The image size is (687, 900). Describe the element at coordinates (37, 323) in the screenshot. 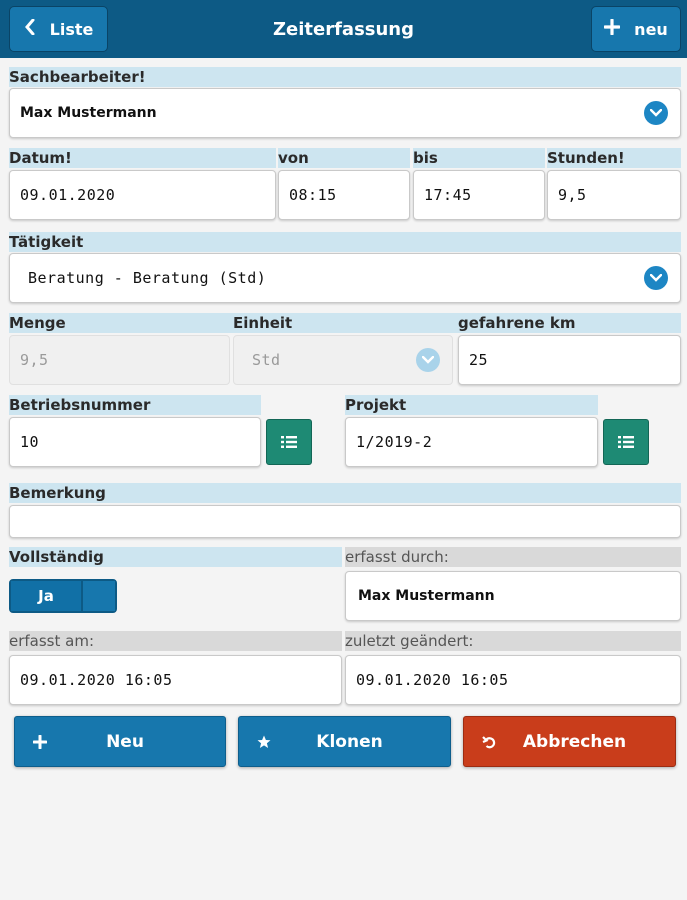

I see `menge-label: Menge` at that location.